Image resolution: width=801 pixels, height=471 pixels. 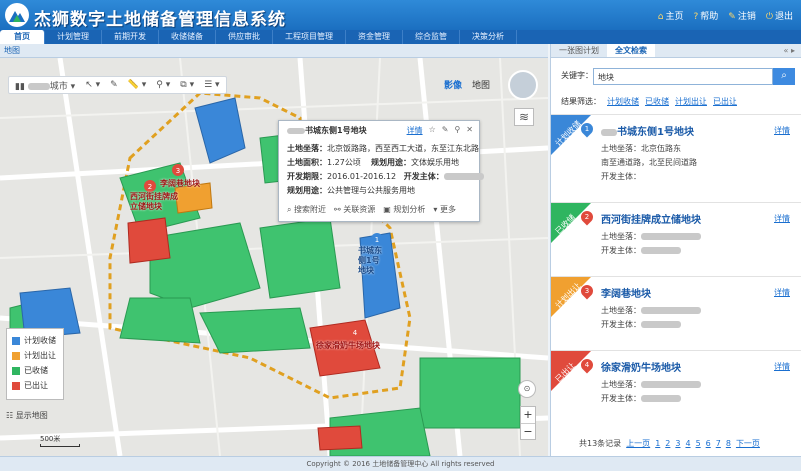 I want to click on filter-plan-transfer: 计划出让, so click(x=691, y=101).